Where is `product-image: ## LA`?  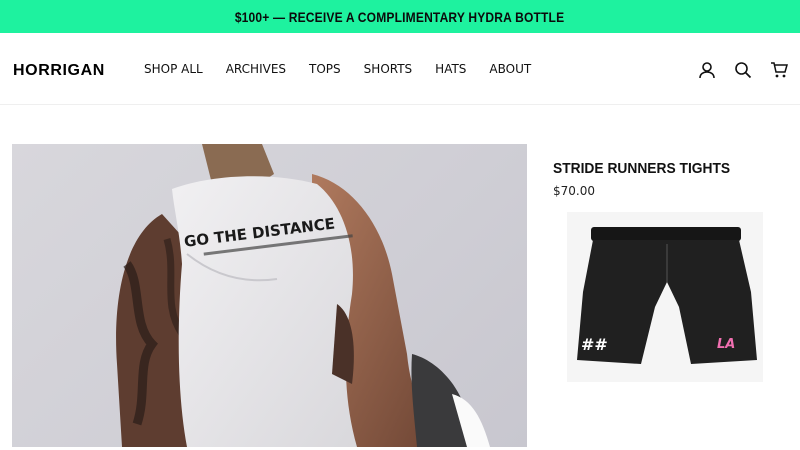
product-image: ## LA is located at coordinates (665, 297).